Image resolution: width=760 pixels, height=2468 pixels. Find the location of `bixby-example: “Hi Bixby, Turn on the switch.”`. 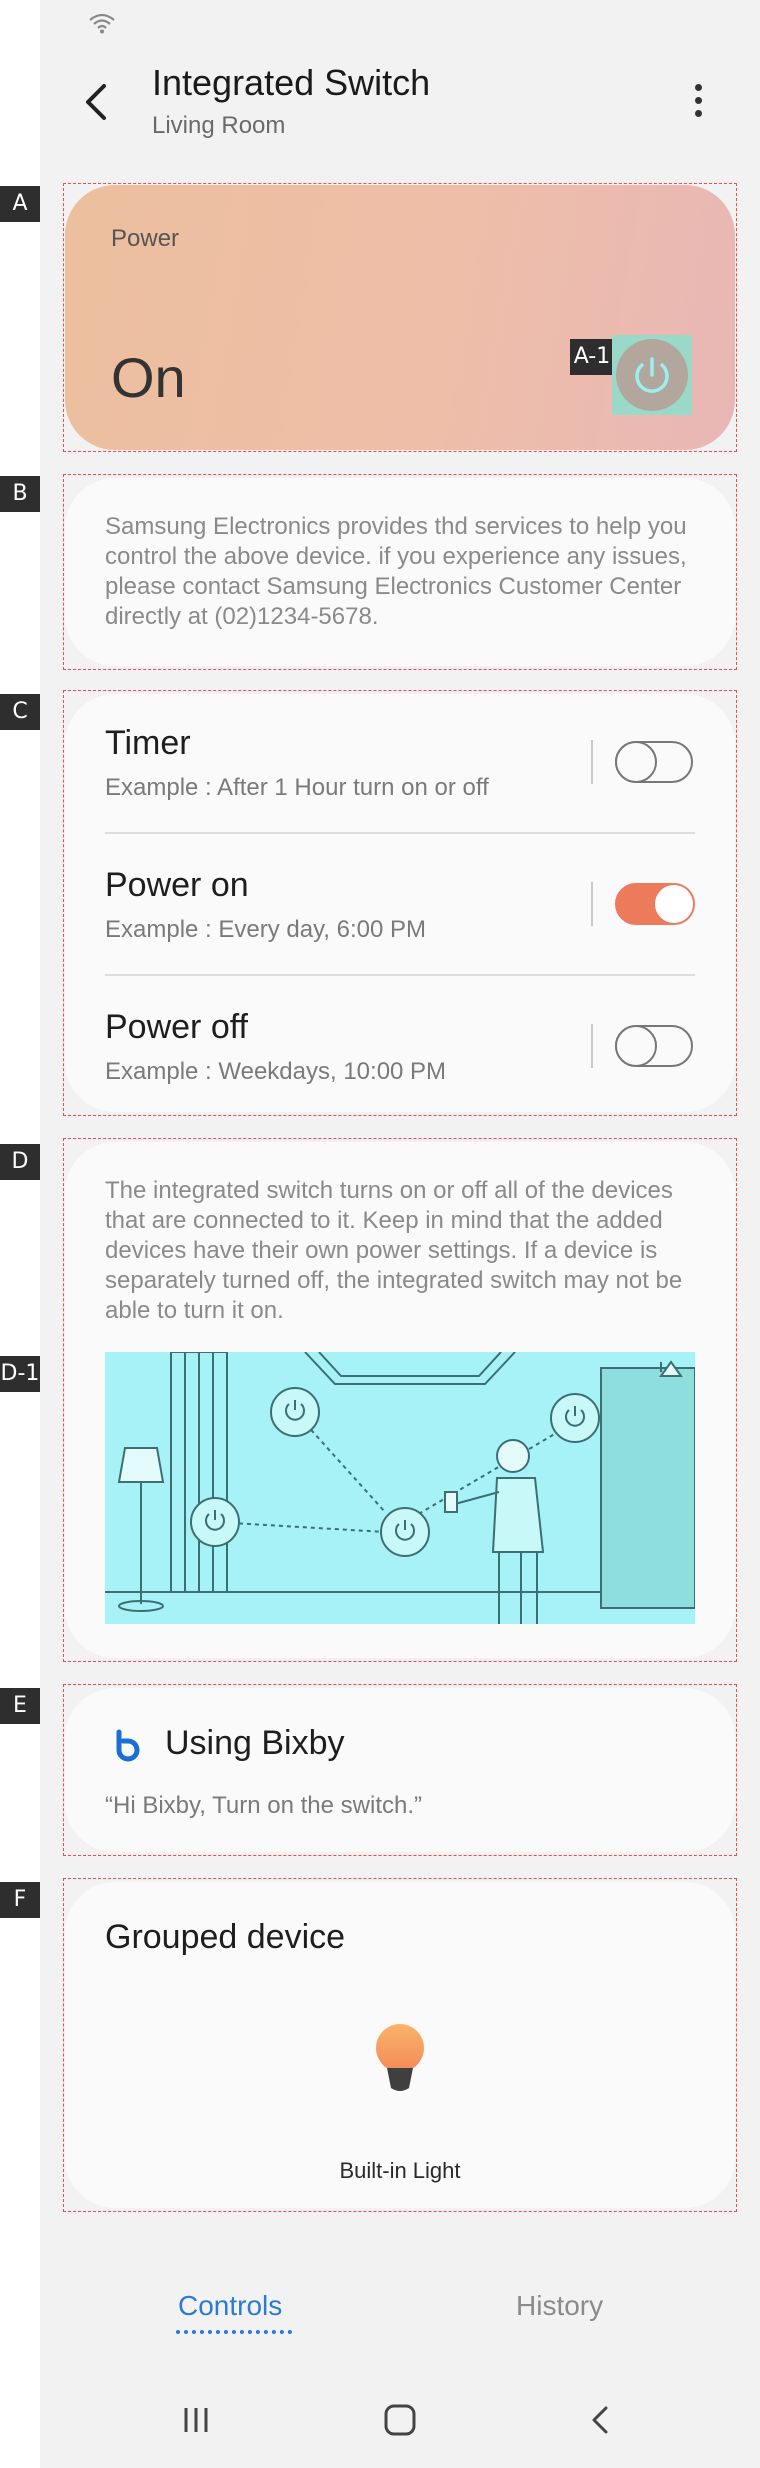

bixby-example: “Hi Bixby, Turn on the switch.” is located at coordinates (263, 1805).